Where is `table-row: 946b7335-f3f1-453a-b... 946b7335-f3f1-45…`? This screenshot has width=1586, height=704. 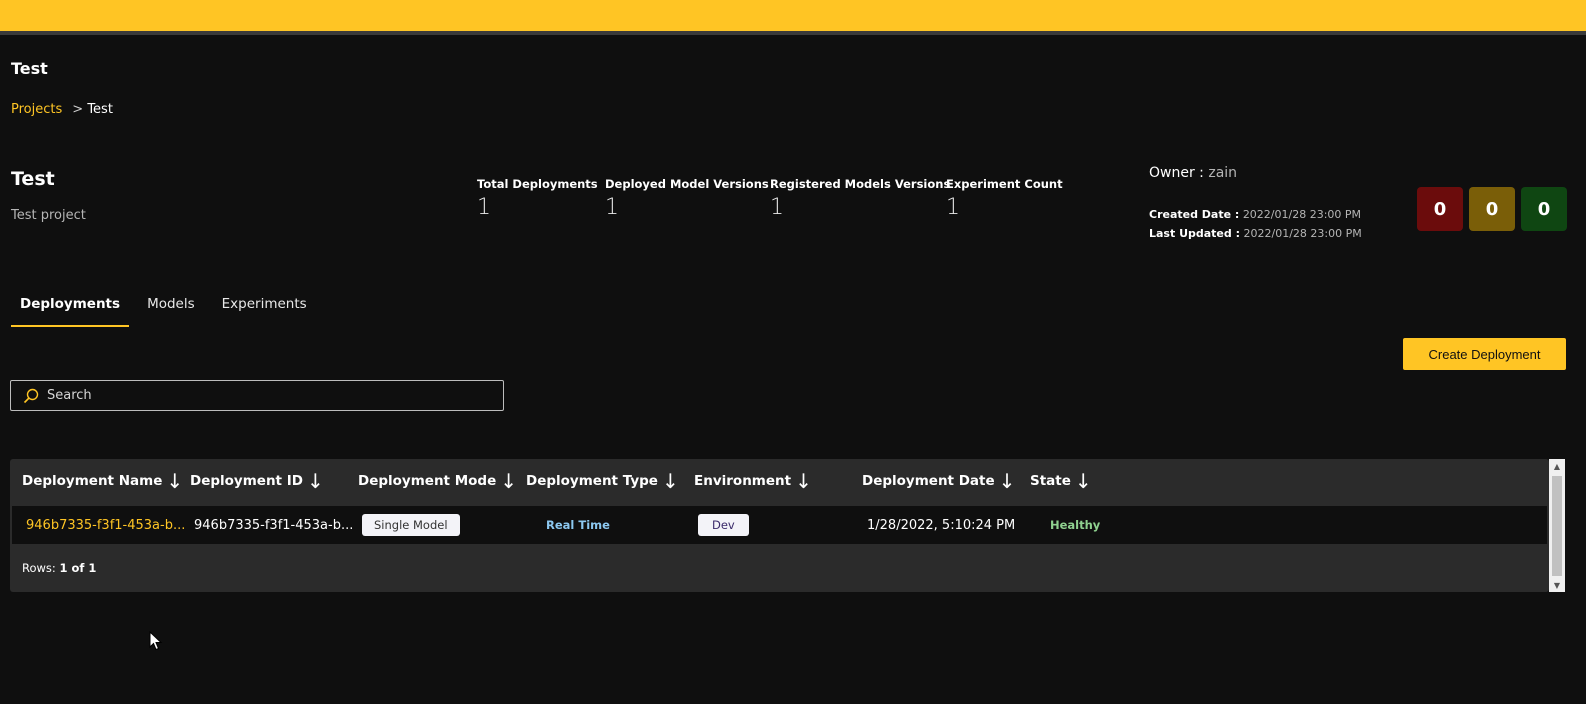 table-row: 946b7335-f3f1-453a-b... 946b7335-f3f1-45… is located at coordinates (779, 525).